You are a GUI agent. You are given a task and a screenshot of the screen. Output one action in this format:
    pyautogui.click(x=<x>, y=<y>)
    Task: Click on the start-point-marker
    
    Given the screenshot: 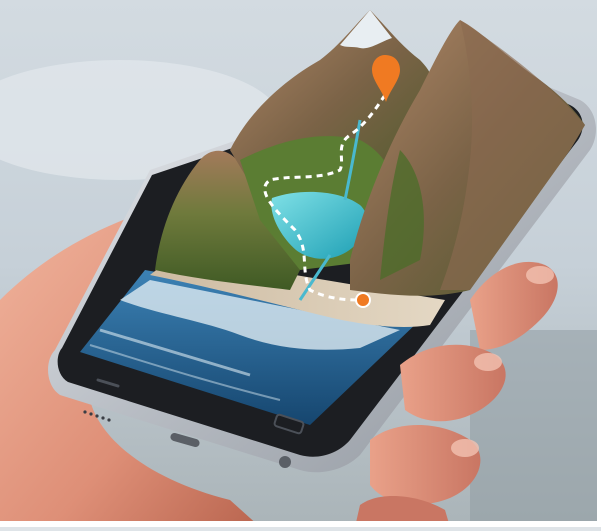 What is the action you would take?
    pyautogui.click(x=363, y=300)
    